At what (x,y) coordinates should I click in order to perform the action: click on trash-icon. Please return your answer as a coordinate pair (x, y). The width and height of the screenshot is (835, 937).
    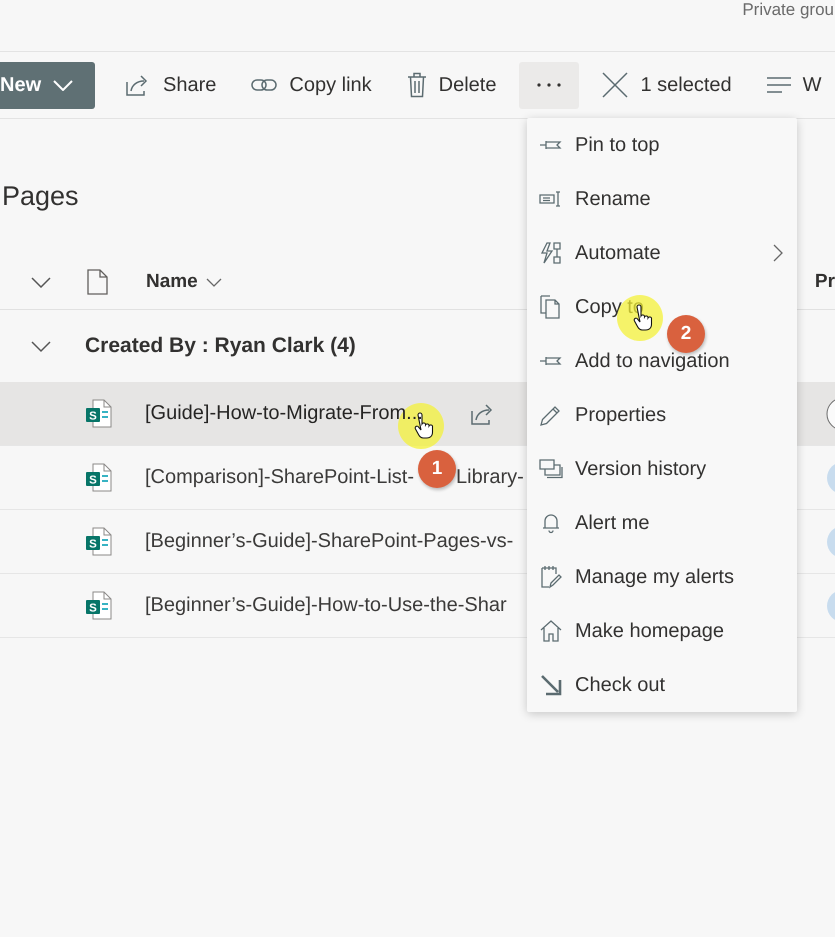
    Looking at the image, I should click on (416, 85).